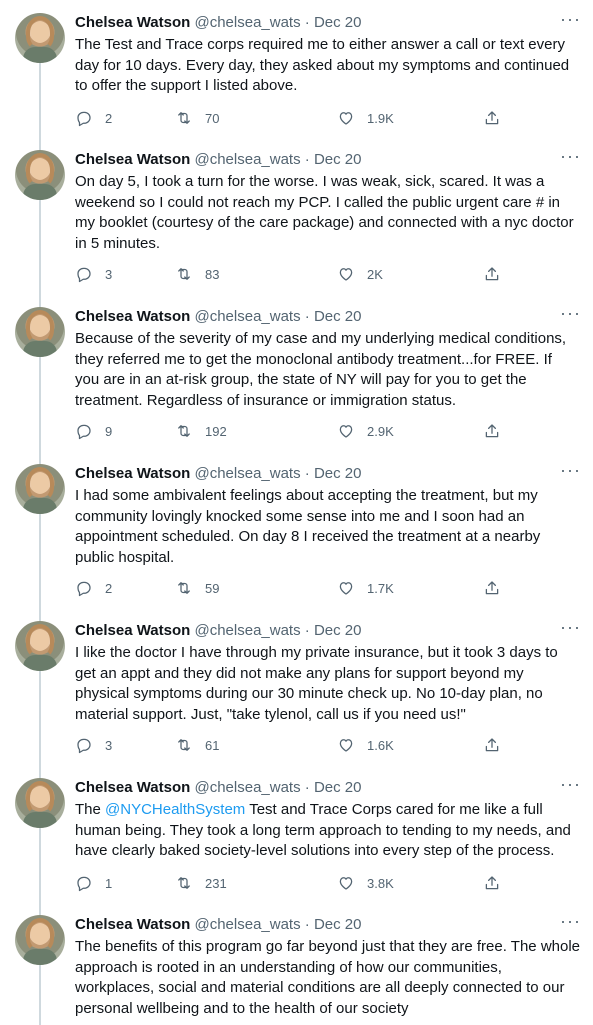 The image size is (593, 1025). Describe the element at coordinates (109, 274) in the screenshot. I see `reply-count: 3` at that location.